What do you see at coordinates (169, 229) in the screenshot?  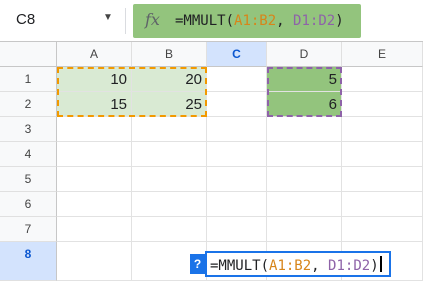 I see `cell-b7` at bounding box center [169, 229].